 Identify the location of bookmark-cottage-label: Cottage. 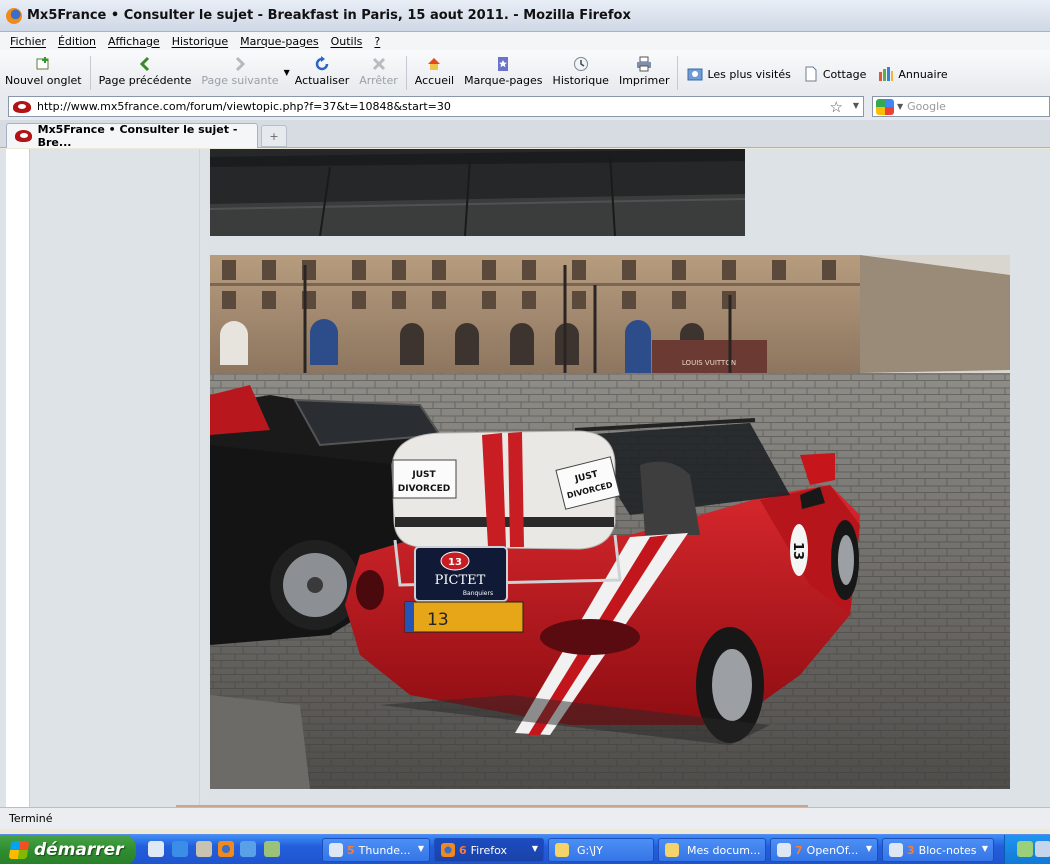
(844, 74).